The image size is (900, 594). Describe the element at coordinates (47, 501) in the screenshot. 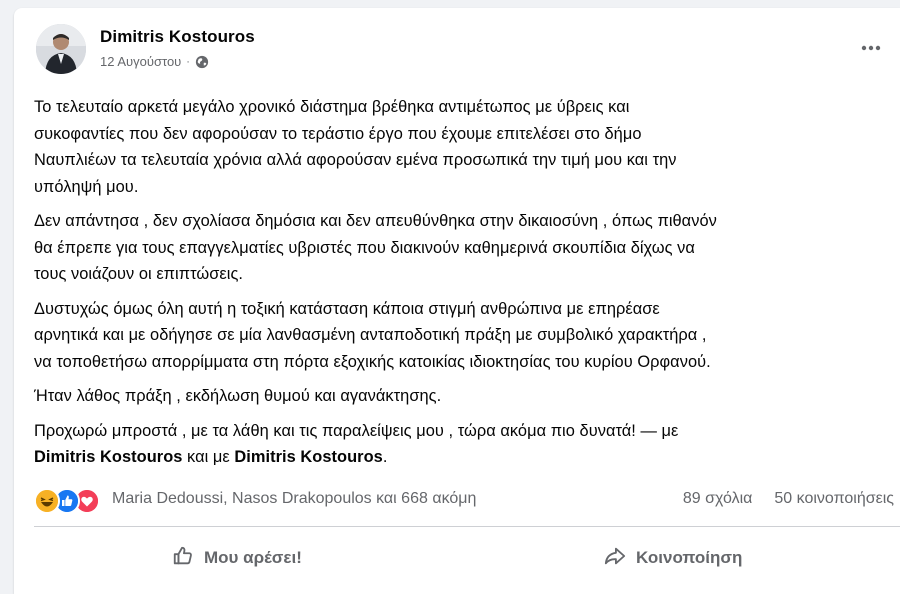

I see `haha-icon` at that location.